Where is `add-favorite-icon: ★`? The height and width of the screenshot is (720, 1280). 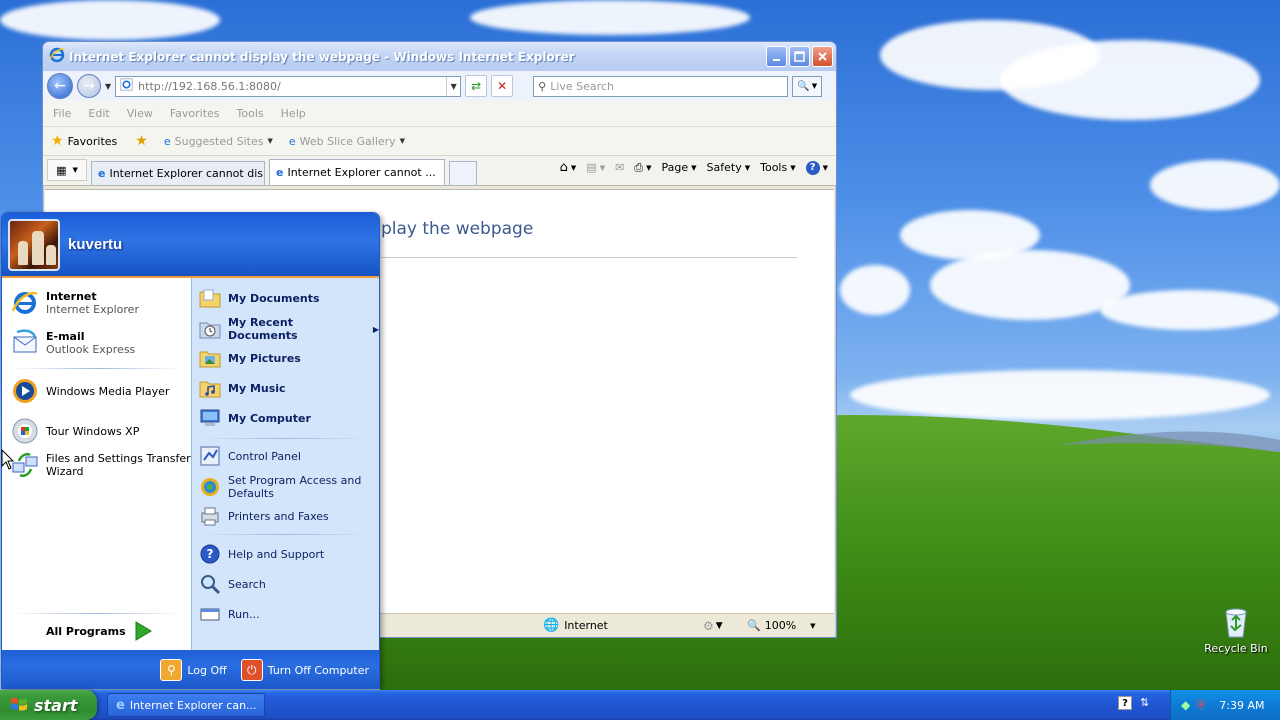 add-favorite-icon: ★ is located at coordinates (141, 141).